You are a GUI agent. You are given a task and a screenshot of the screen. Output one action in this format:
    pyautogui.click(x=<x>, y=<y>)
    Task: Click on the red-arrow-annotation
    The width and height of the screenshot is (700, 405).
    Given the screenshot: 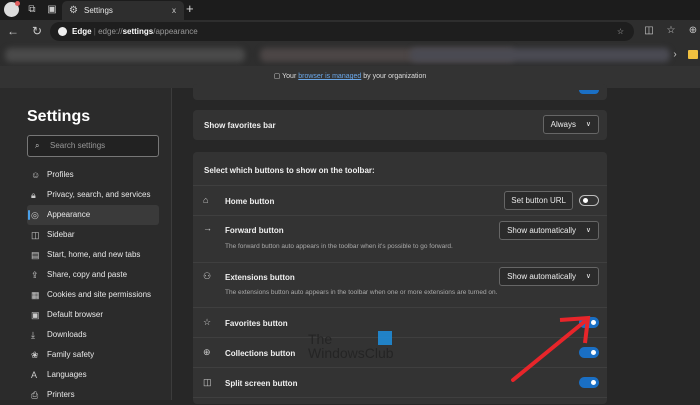 What is the action you would take?
    pyautogui.click(x=551, y=348)
    